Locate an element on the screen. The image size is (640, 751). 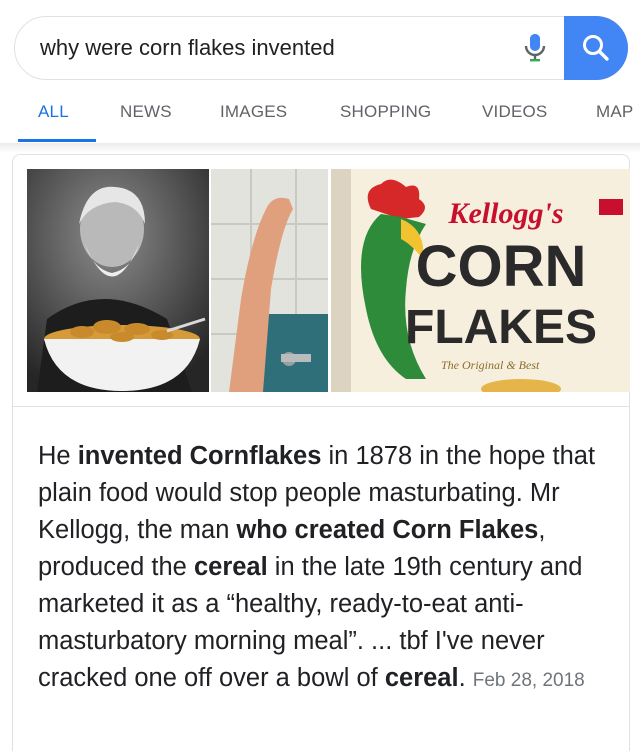
image-divider is located at coordinates (321, 406).